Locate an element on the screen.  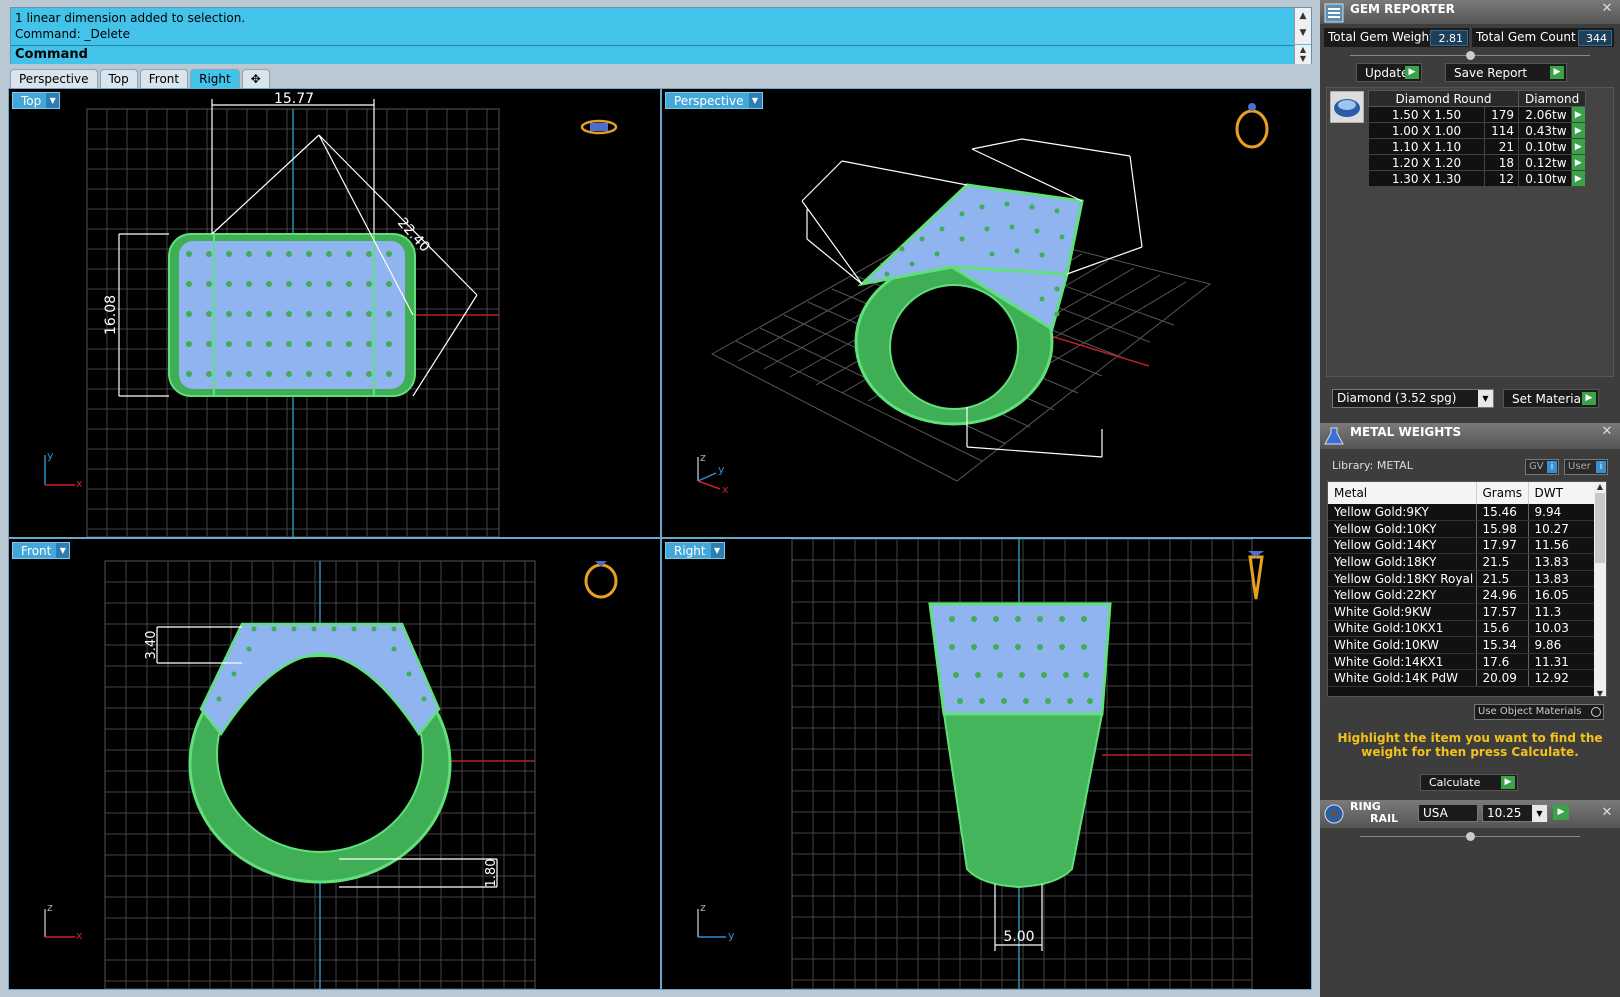
command-input is located at coordinates (689, 55).